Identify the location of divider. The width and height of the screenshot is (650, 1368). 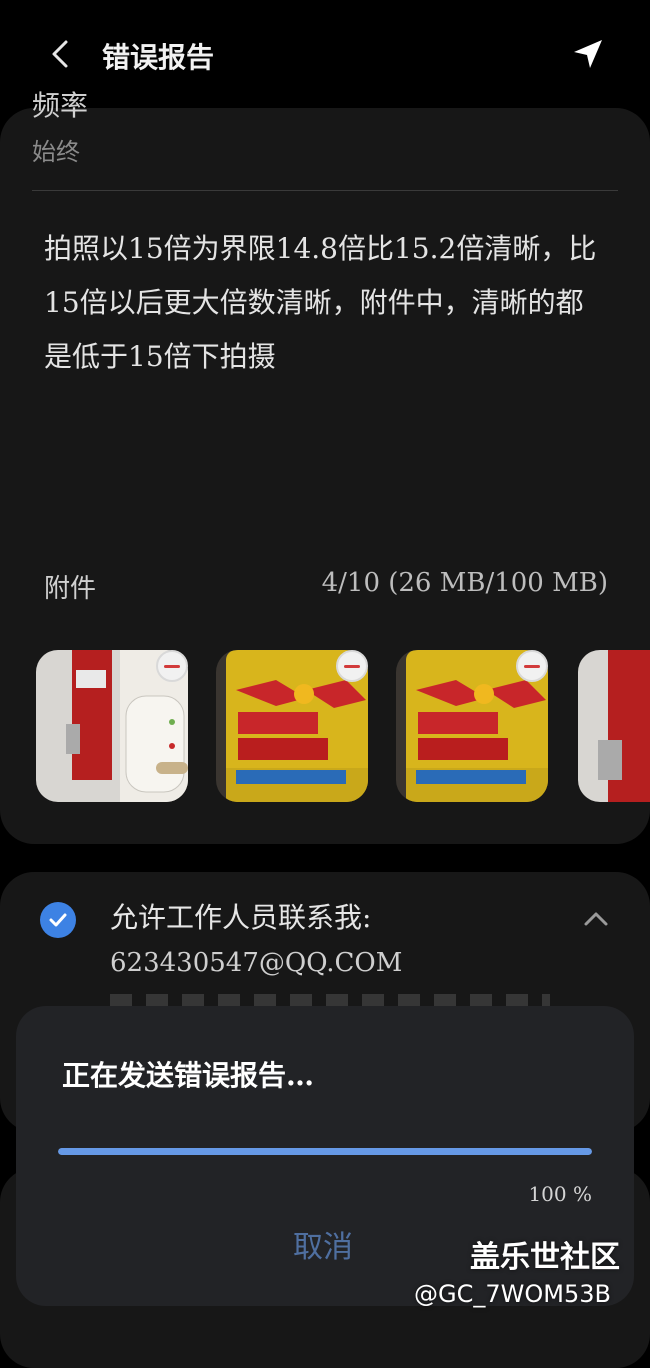
(325, 190).